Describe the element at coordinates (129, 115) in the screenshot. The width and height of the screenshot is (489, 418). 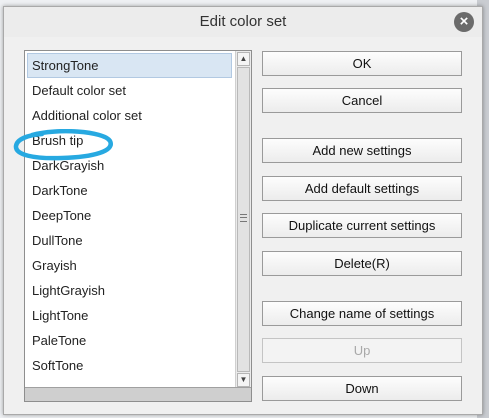
I see `list-item: Additional color set` at that location.